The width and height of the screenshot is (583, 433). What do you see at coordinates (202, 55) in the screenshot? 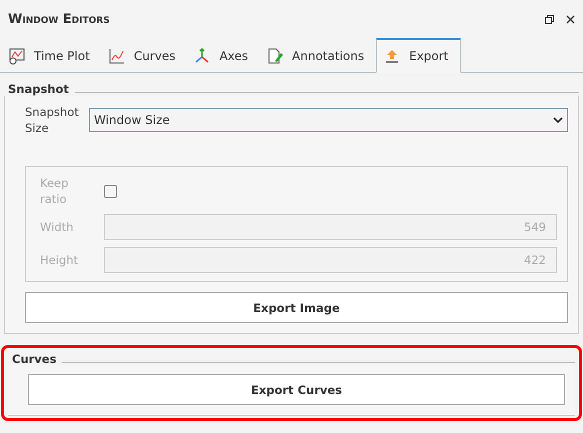
I see `axes-icon` at bounding box center [202, 55].